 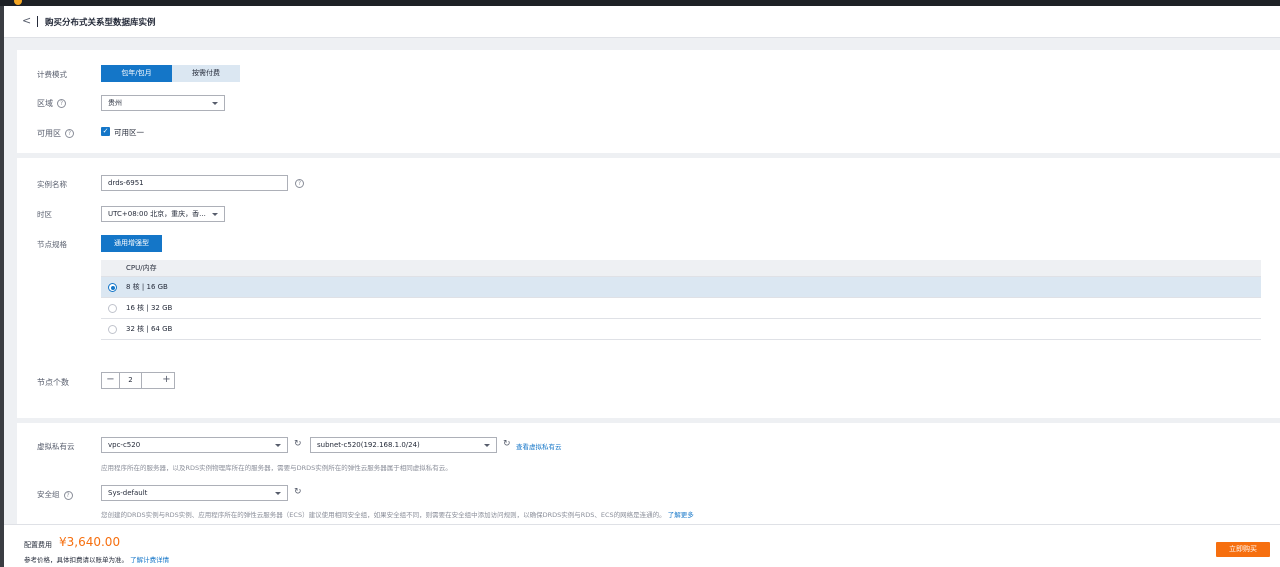 What do you see at coordinates (90, 542) in the screenshot?
I see `price: ¥3,640.00` at bounding box center [90, 542].